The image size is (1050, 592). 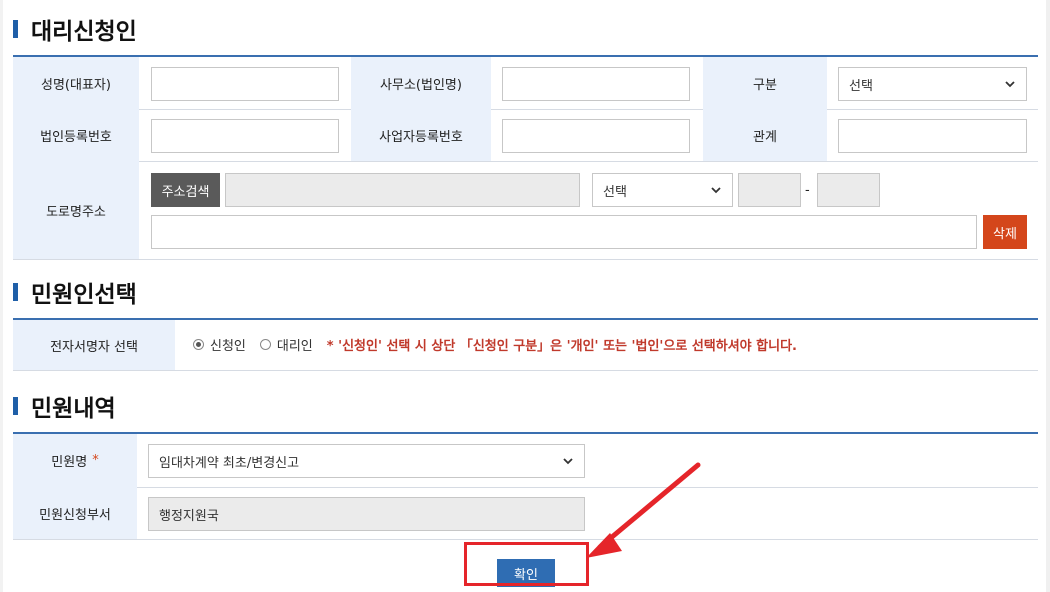 I want to click on dept-input: 행정지원국, so click(x=366, y=514).